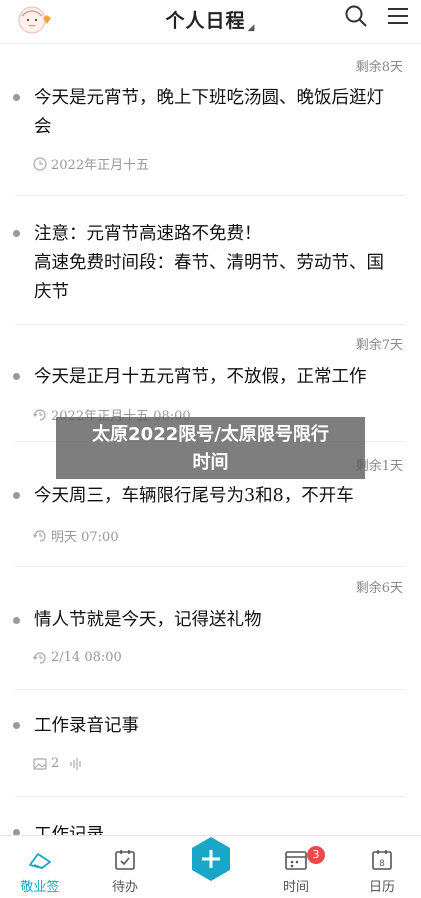 This screenshot has height=898, width=421. What do you see at coordinates (381, 887) in the screenshot?
I see `tab-label: 日历` at bounding box center [381, 887].